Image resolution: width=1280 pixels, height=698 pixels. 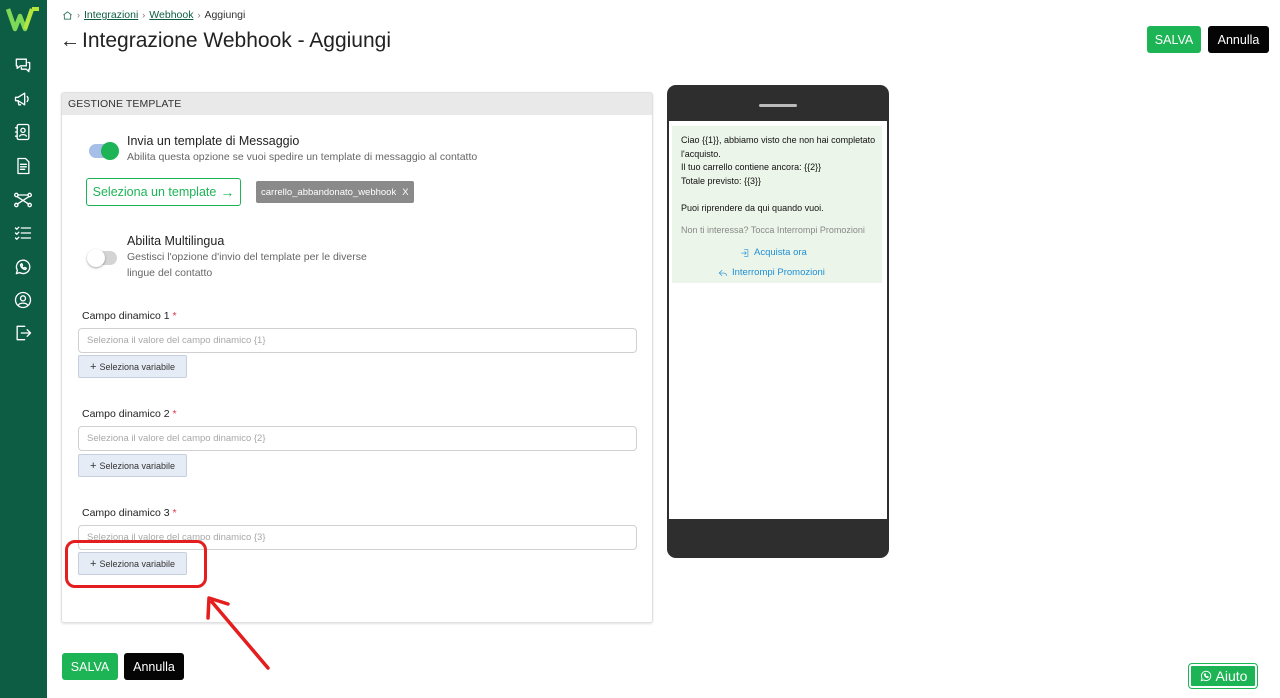 What do you see at coordinates (723, 272) in the screenshot?
I see `reply-icon` at bounding box center [723, 272].